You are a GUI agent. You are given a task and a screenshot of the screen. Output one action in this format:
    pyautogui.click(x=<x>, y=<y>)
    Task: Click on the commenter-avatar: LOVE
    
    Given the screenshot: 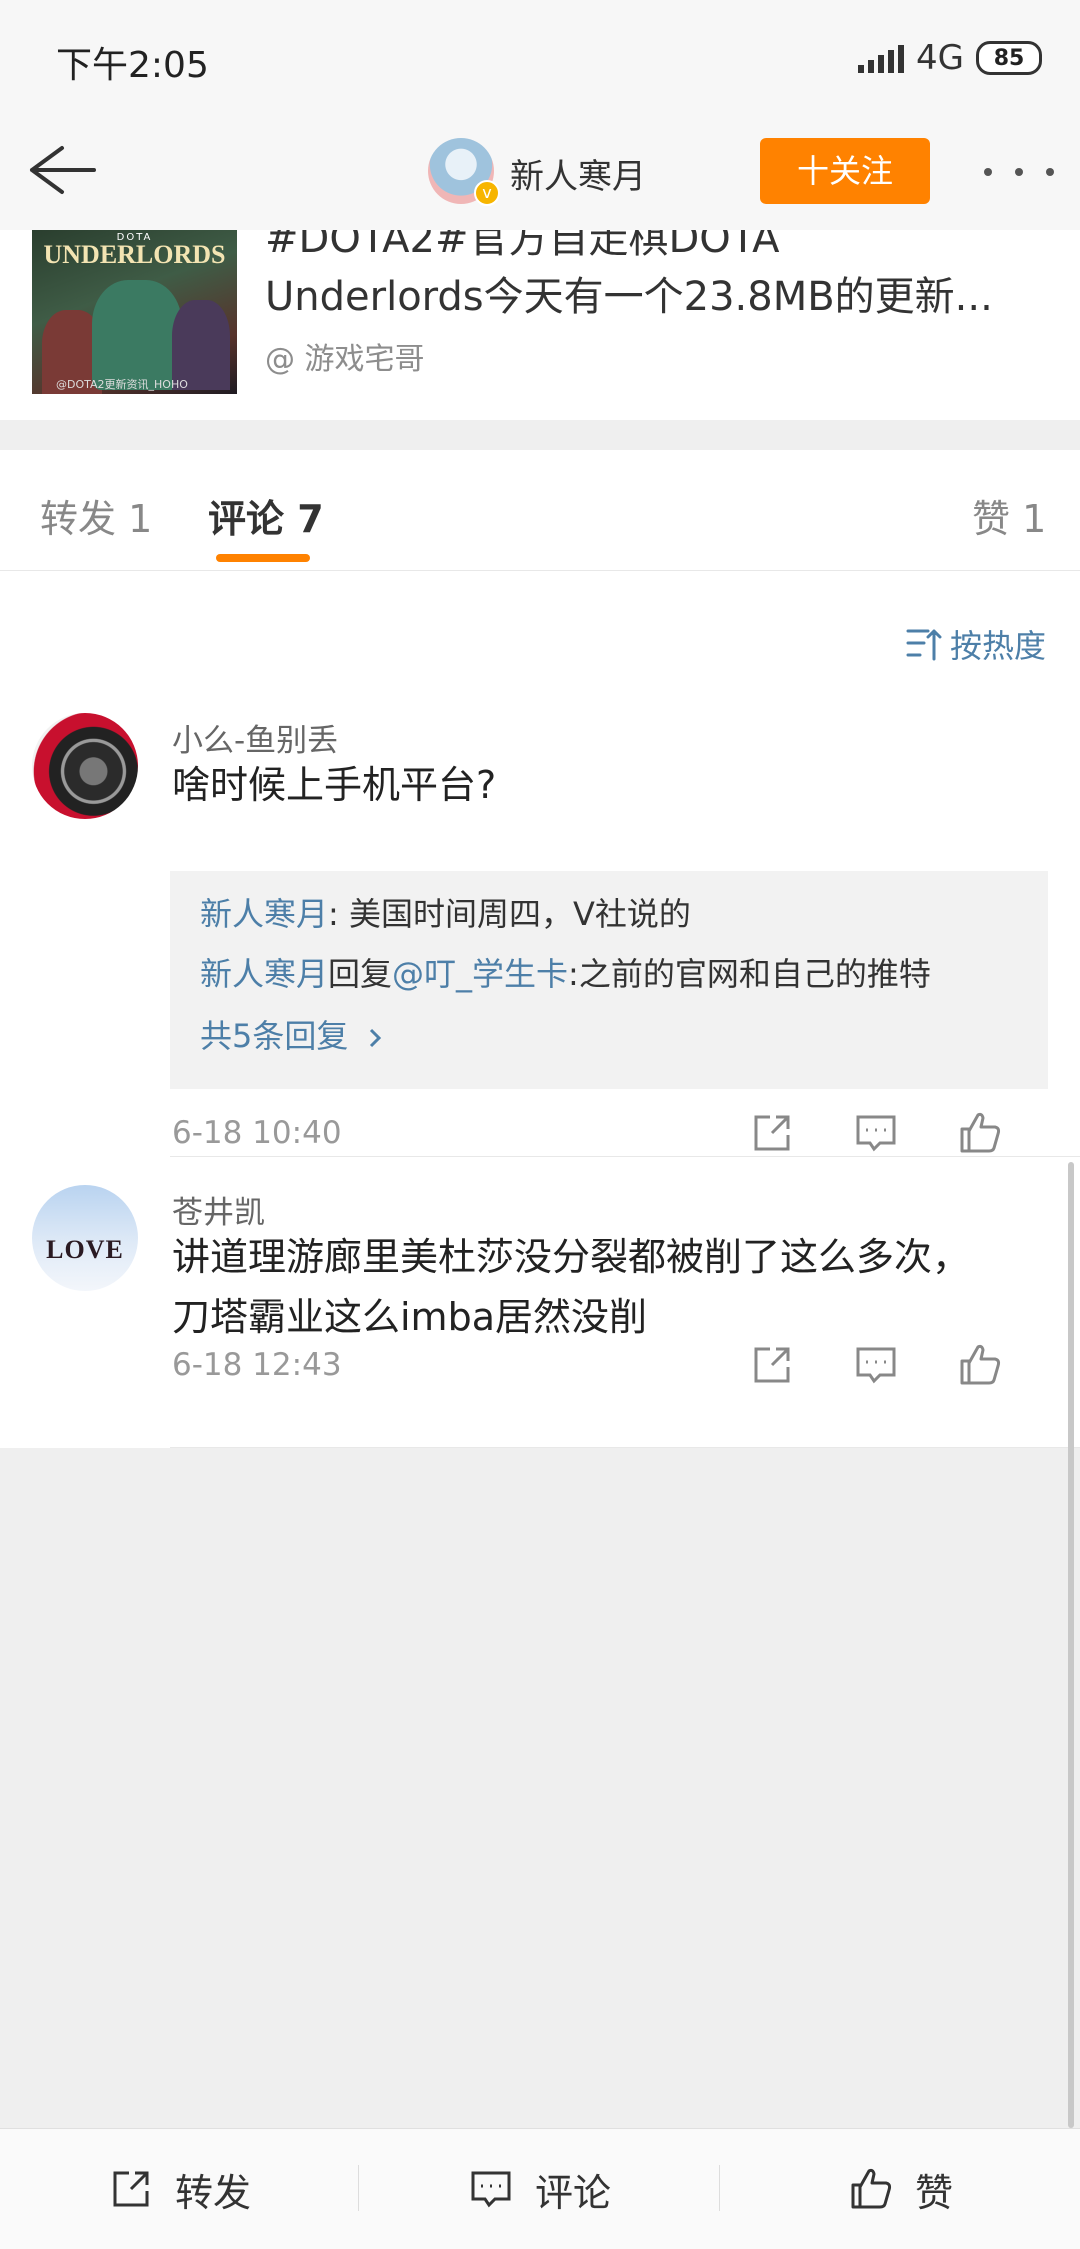 What is the action you would take?
    pyautogui.click(x=85, y=1238)
    